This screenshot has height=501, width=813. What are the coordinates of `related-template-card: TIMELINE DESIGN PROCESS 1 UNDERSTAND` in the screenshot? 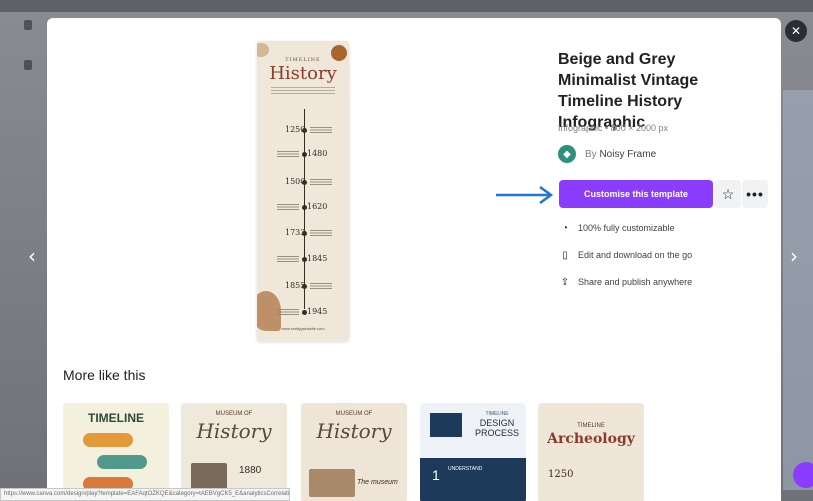 It's located at (473, 452).